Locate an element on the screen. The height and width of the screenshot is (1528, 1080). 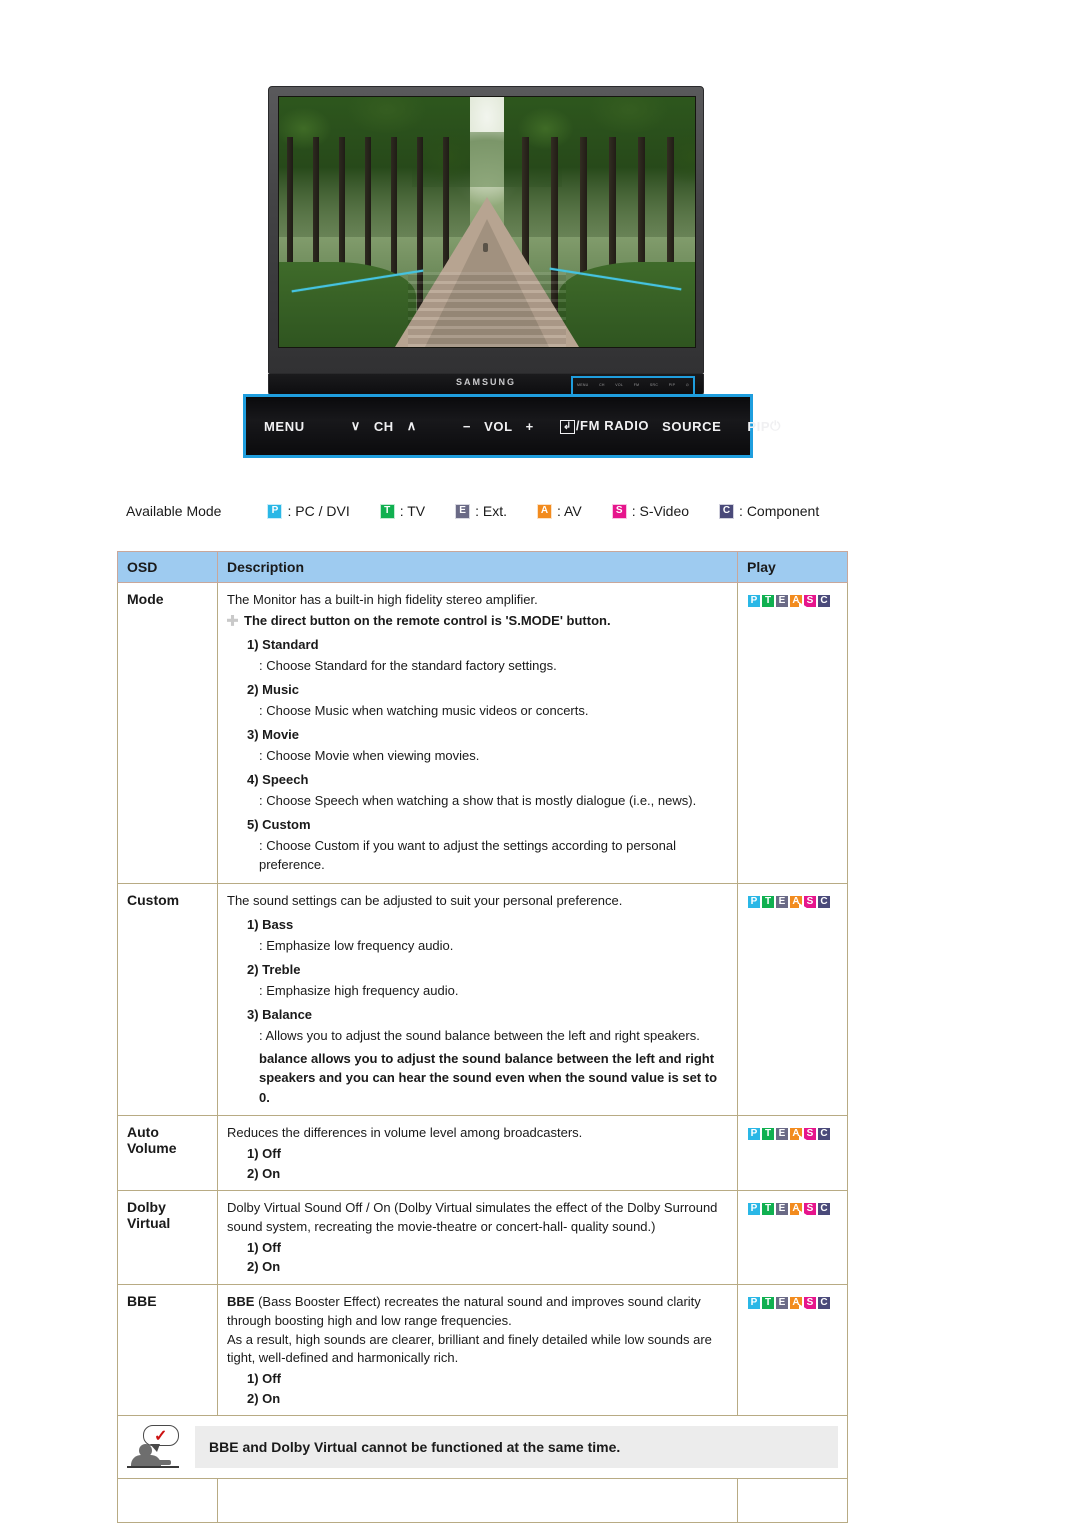
legend-item-tv: T : TV is located at coordinates (402, 511).